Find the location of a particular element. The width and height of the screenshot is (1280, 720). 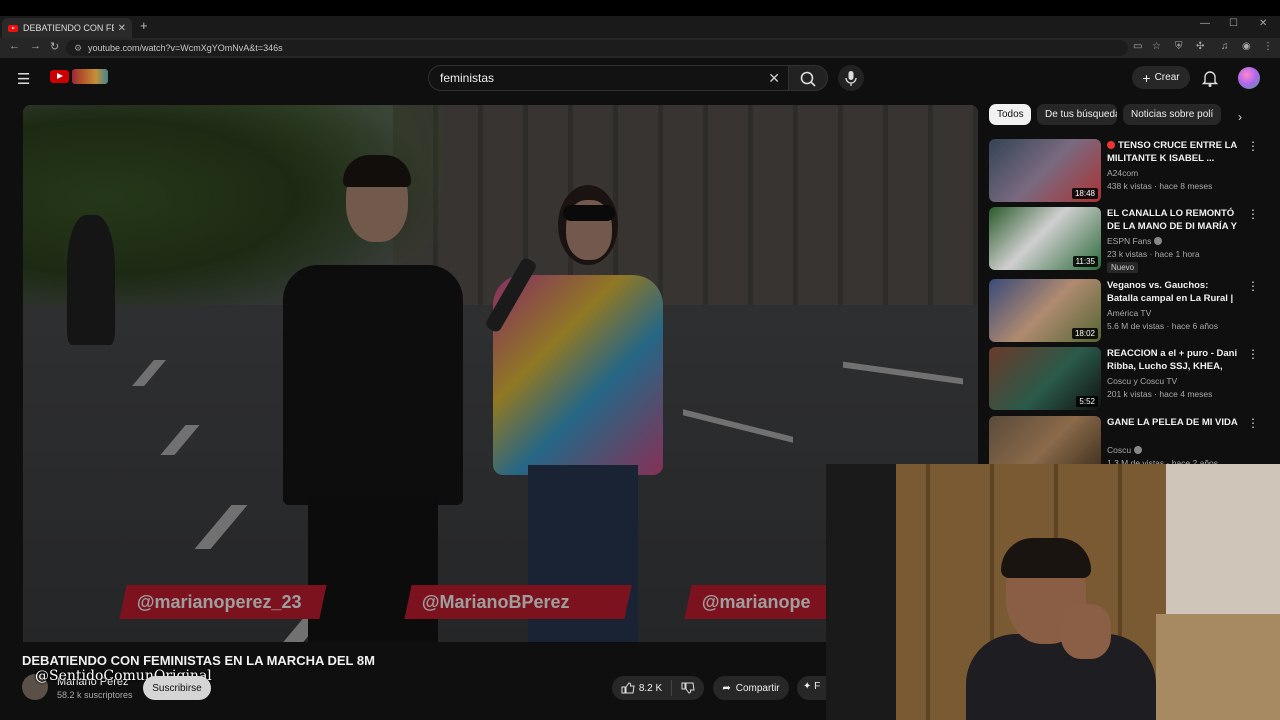

recommendation-channel: América TV is located at coordinates (1129, 313).